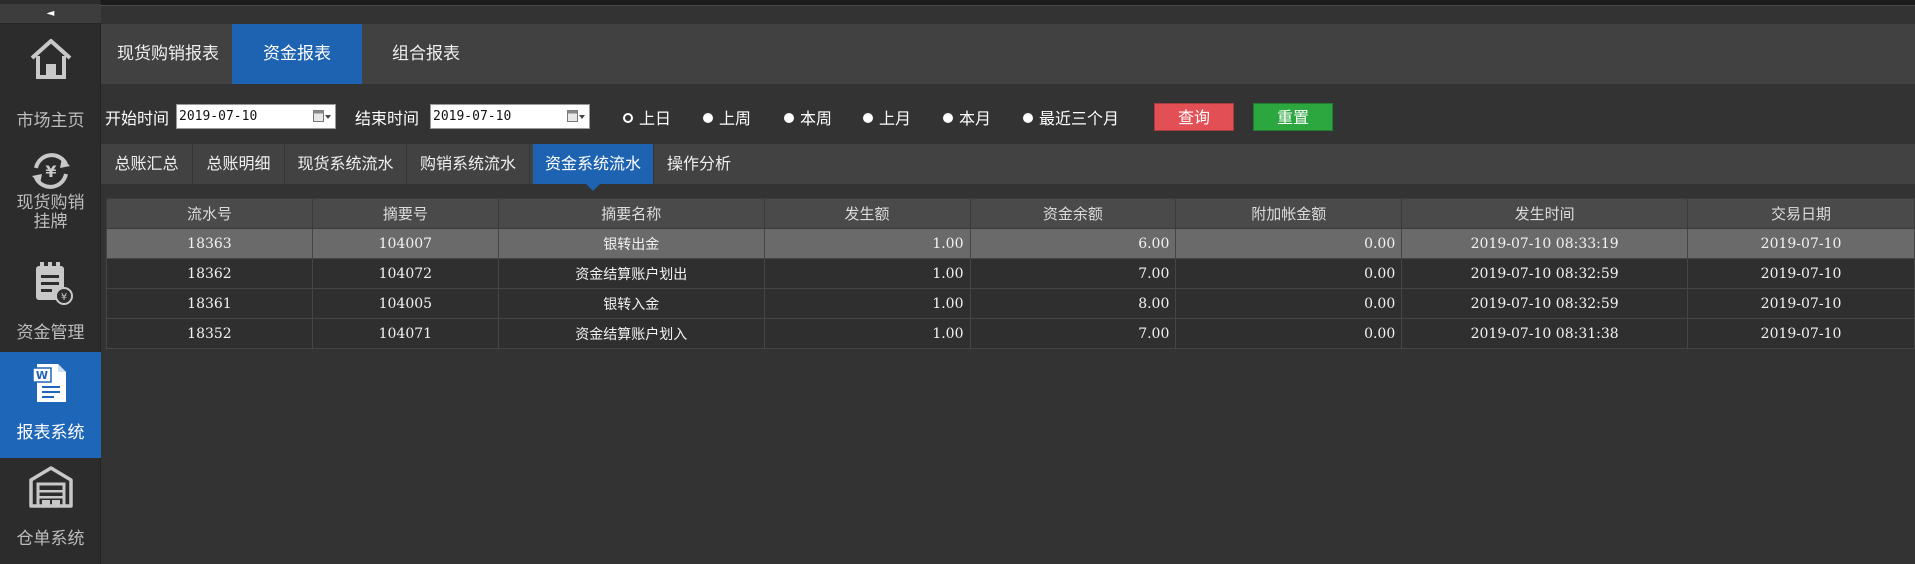  Describe the element at coordinates (1545, 243) in the screenshot. I see `cell-occur-time: 2019-07-10 08:33:19` at that location.